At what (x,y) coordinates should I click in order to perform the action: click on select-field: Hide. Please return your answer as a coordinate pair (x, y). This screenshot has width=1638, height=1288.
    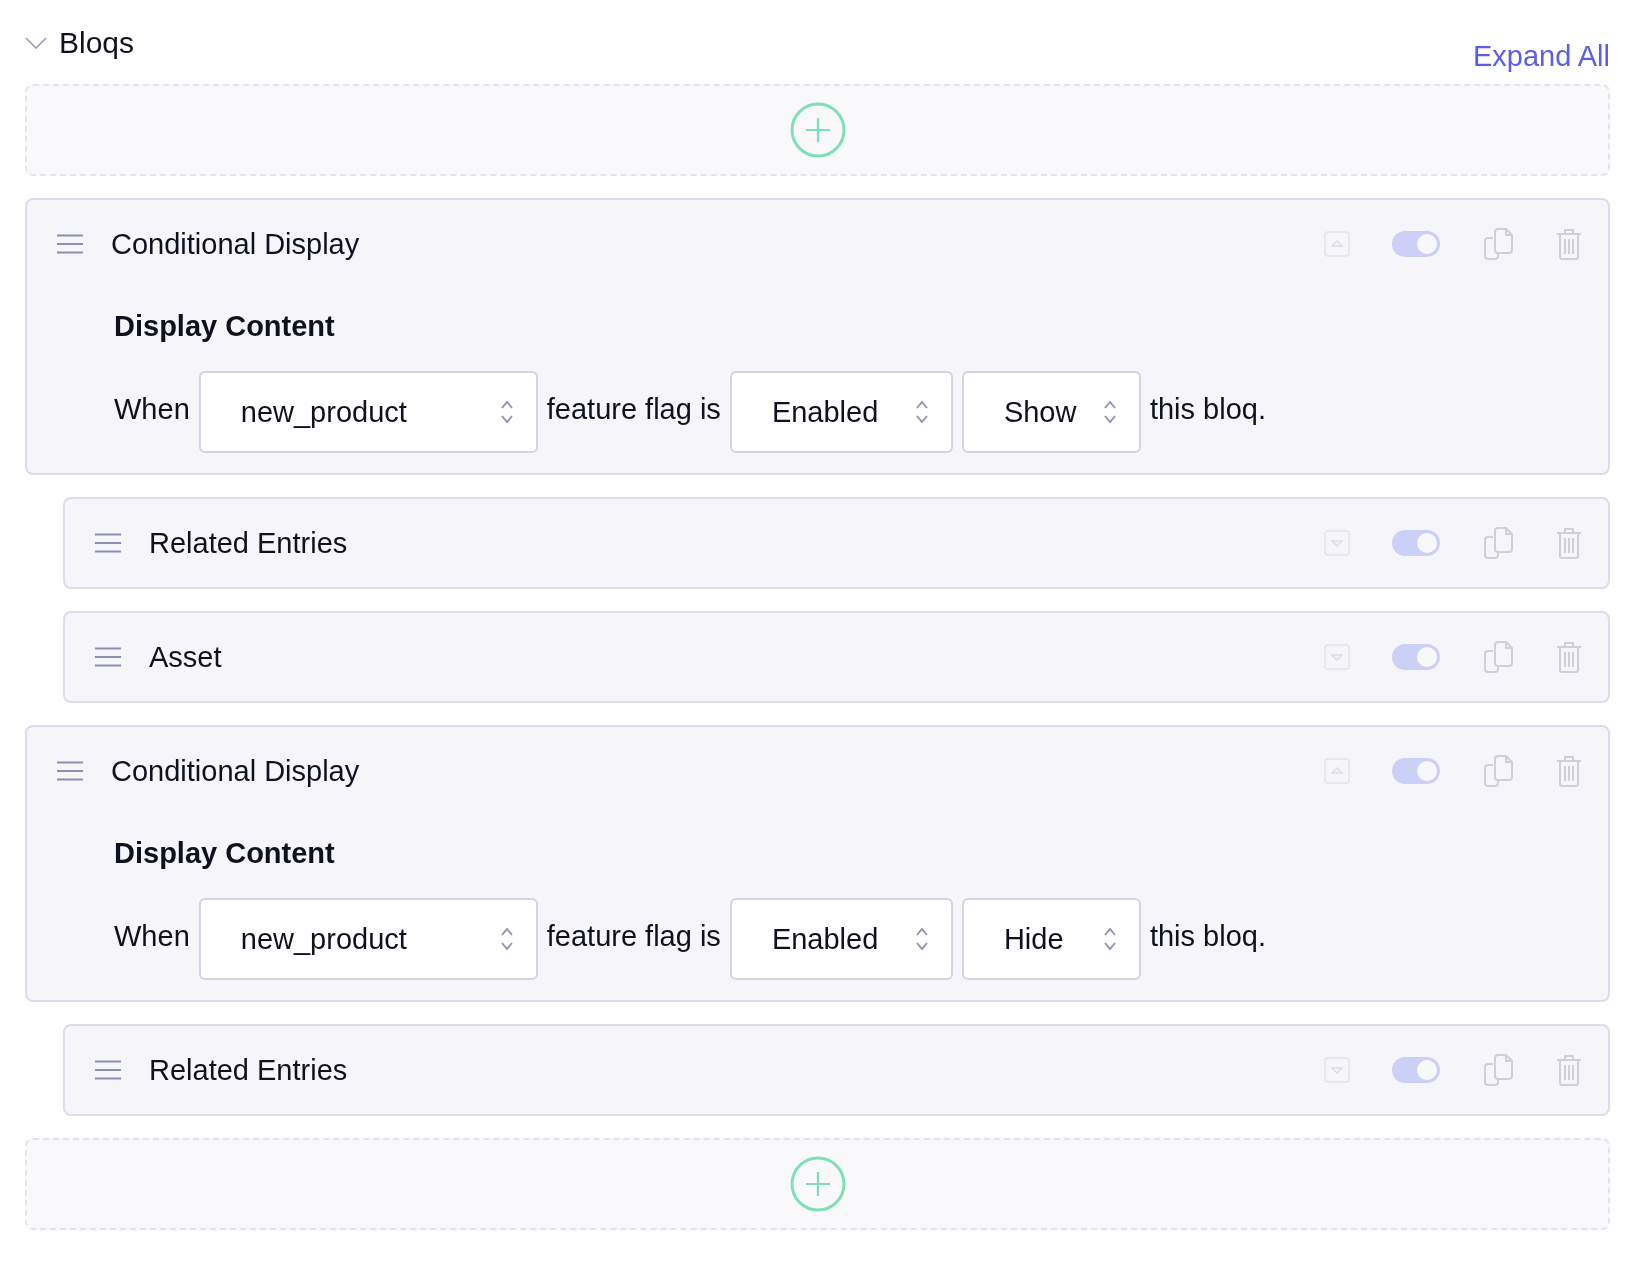
    Looking at the image, I should click on (1051, 939).